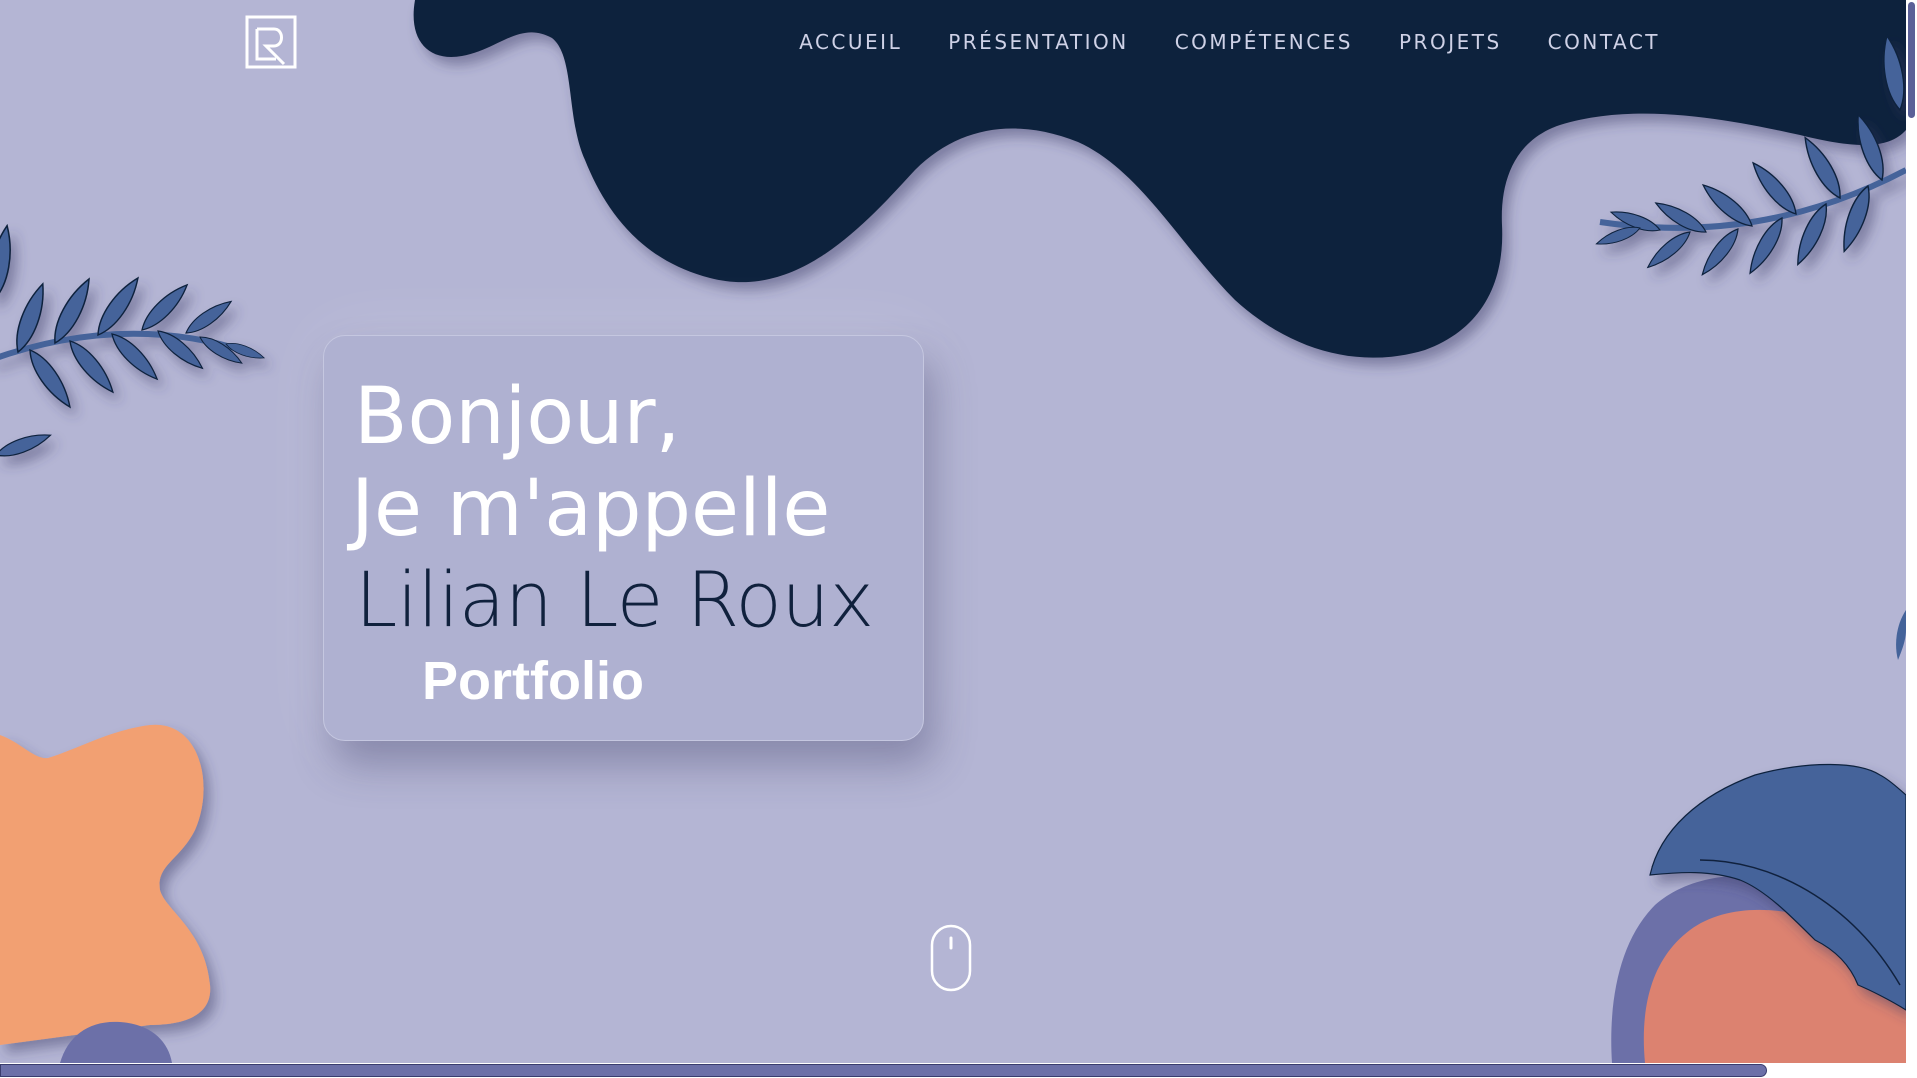  What do you see at coordinates (883, 1070) in the screenshot?
I see `page-progress-bar` at bounding box center [883, 1070].